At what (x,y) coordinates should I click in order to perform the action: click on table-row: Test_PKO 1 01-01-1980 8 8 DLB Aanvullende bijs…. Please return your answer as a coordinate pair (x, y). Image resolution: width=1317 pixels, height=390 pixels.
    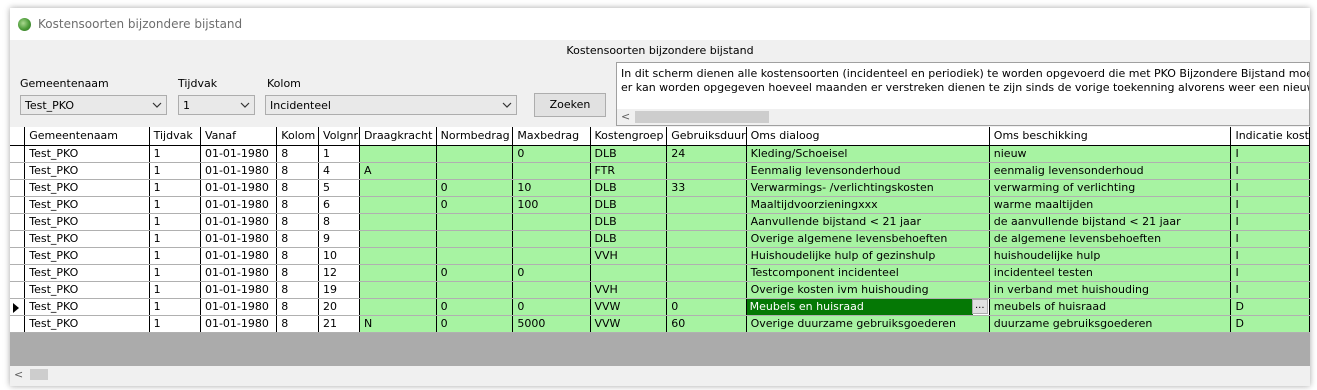
    Looking at the image, I should click on (660, 222).